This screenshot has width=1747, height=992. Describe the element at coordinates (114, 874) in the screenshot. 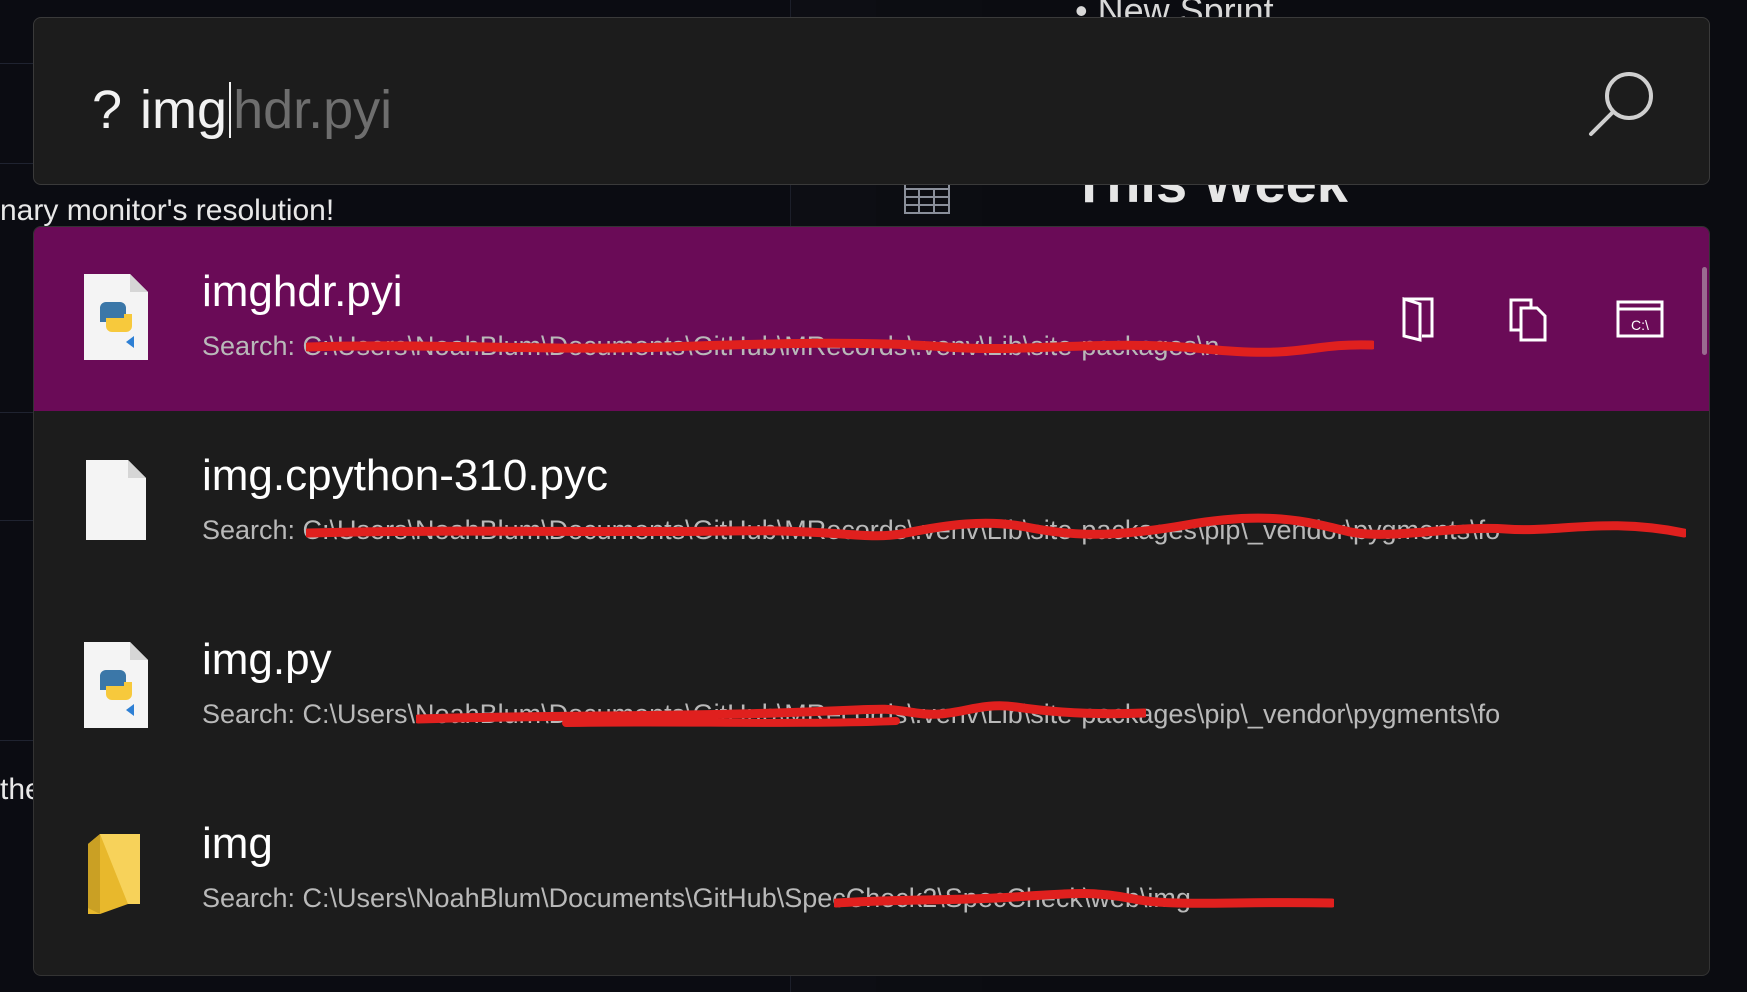

I see `folder-icon` at that location.